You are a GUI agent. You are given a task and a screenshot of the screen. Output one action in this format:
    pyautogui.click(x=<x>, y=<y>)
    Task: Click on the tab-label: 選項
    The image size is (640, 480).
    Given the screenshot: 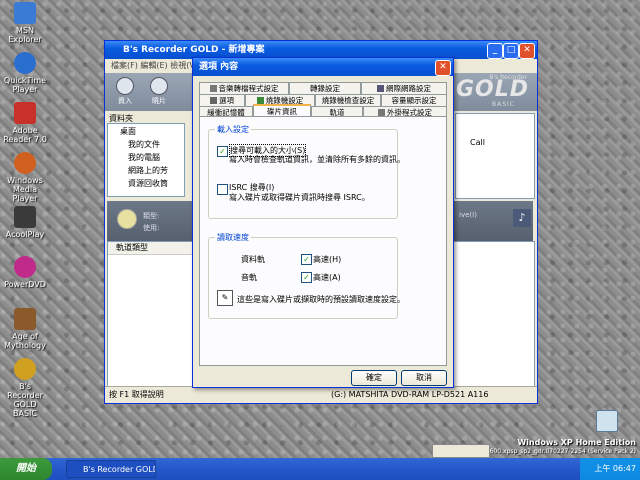 What is the action you would take?
    pyautogui.click(x=226, y=100)
    